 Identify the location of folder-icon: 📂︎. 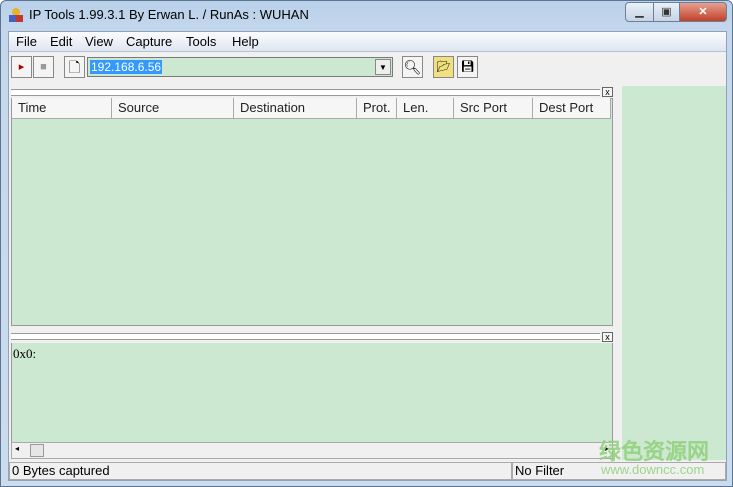
(443, 67).